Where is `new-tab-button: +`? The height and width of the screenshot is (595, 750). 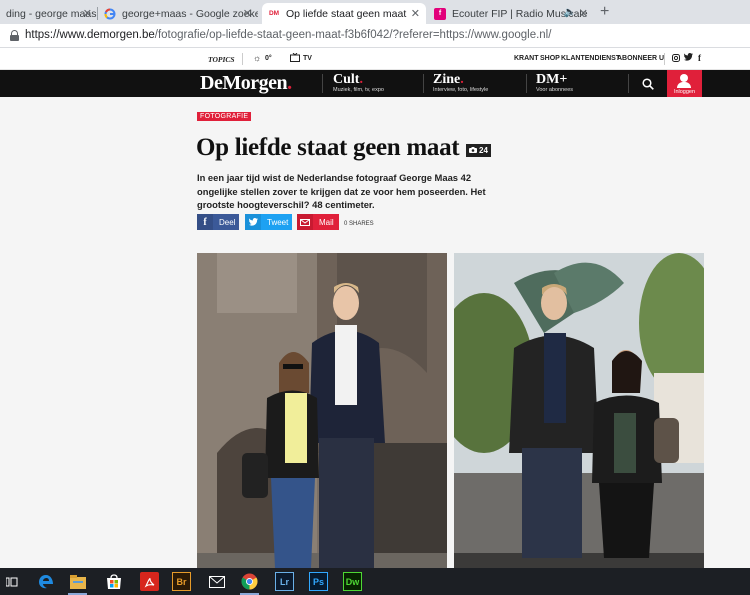
new-tab-button: + is located at coordinates (604, 12).